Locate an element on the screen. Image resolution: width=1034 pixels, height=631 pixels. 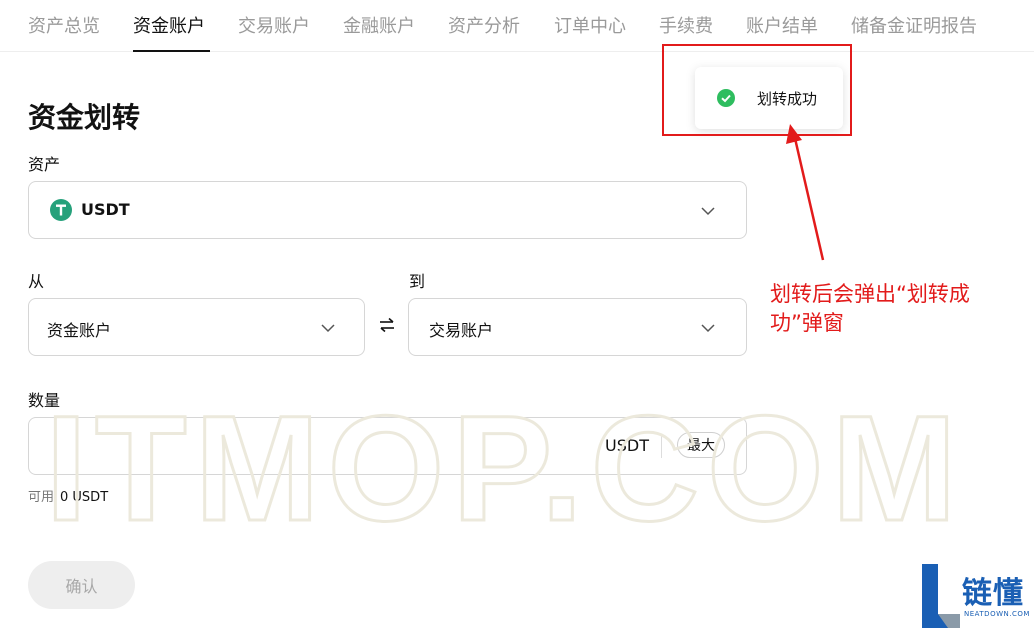
asset-value: USDT is located at coordinates (105, 209).